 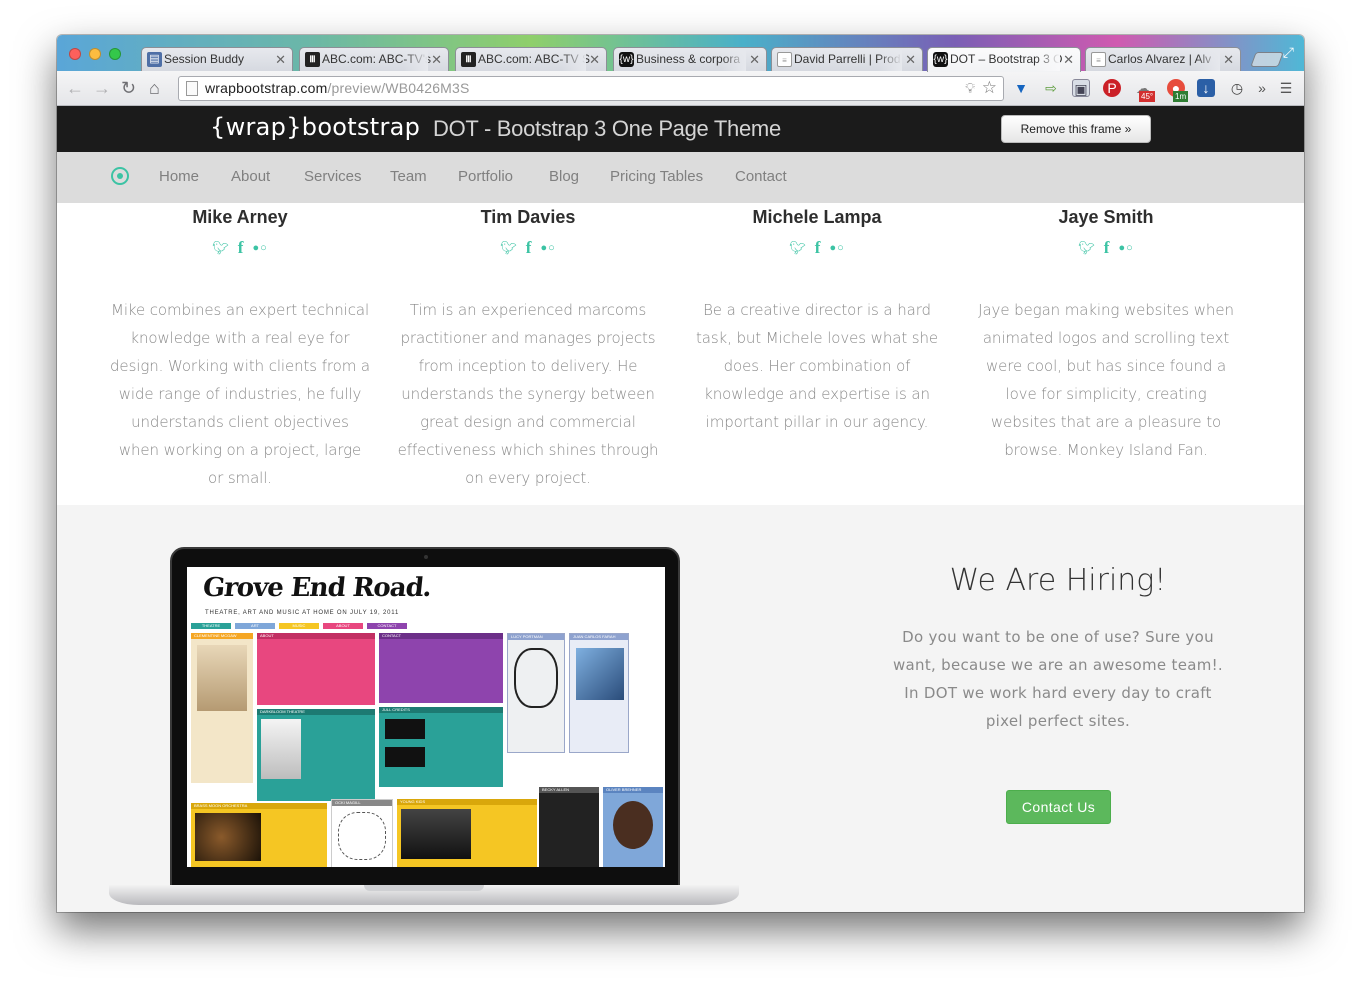 What do you see at coordinates (374, 59) in the screenshot?
I see `browser-tab: Ⅲ ABC.com: ABC-TV's ✕` at bounding box center [374, 59].